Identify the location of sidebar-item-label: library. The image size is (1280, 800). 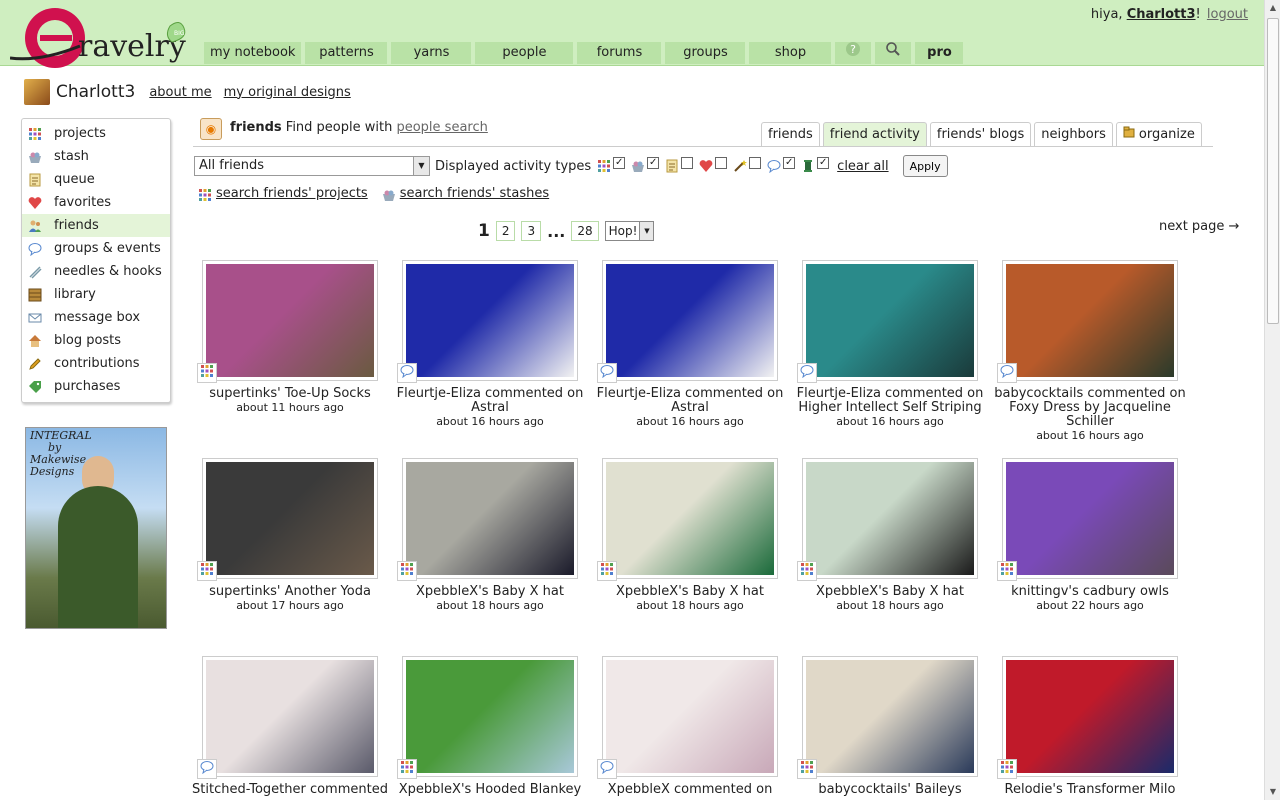
(75, 294).